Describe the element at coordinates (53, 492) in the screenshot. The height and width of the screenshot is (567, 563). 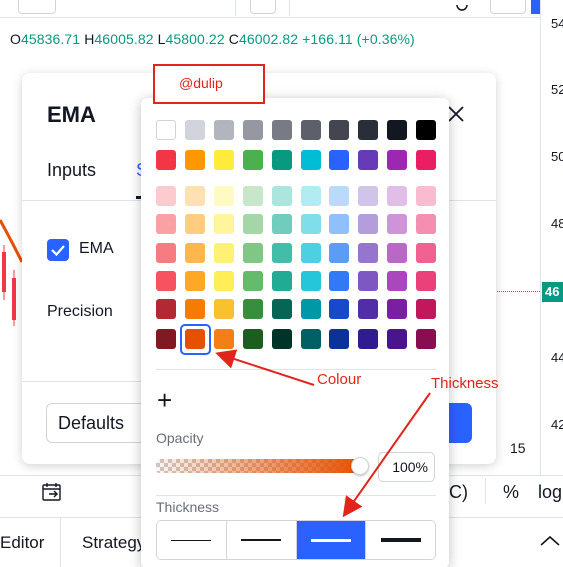
I see `date-range-icon` at that location.